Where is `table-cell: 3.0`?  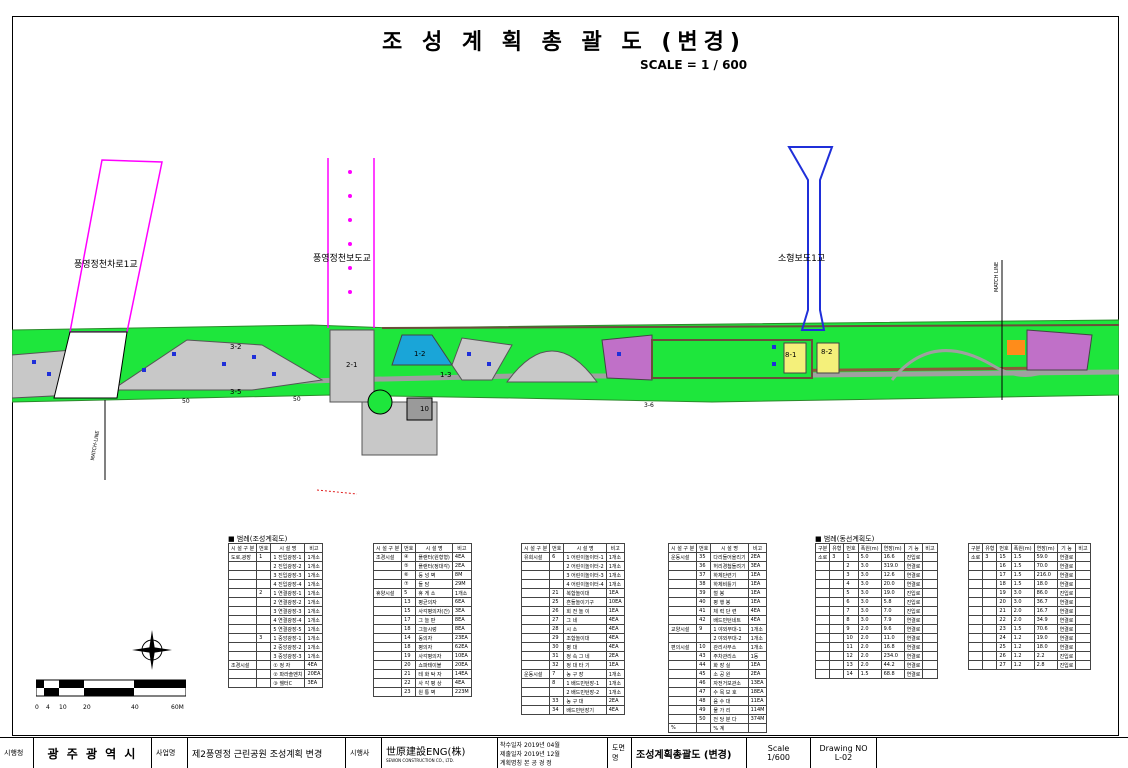
table-cell: 3.0 is located at coordinates (869, 602).